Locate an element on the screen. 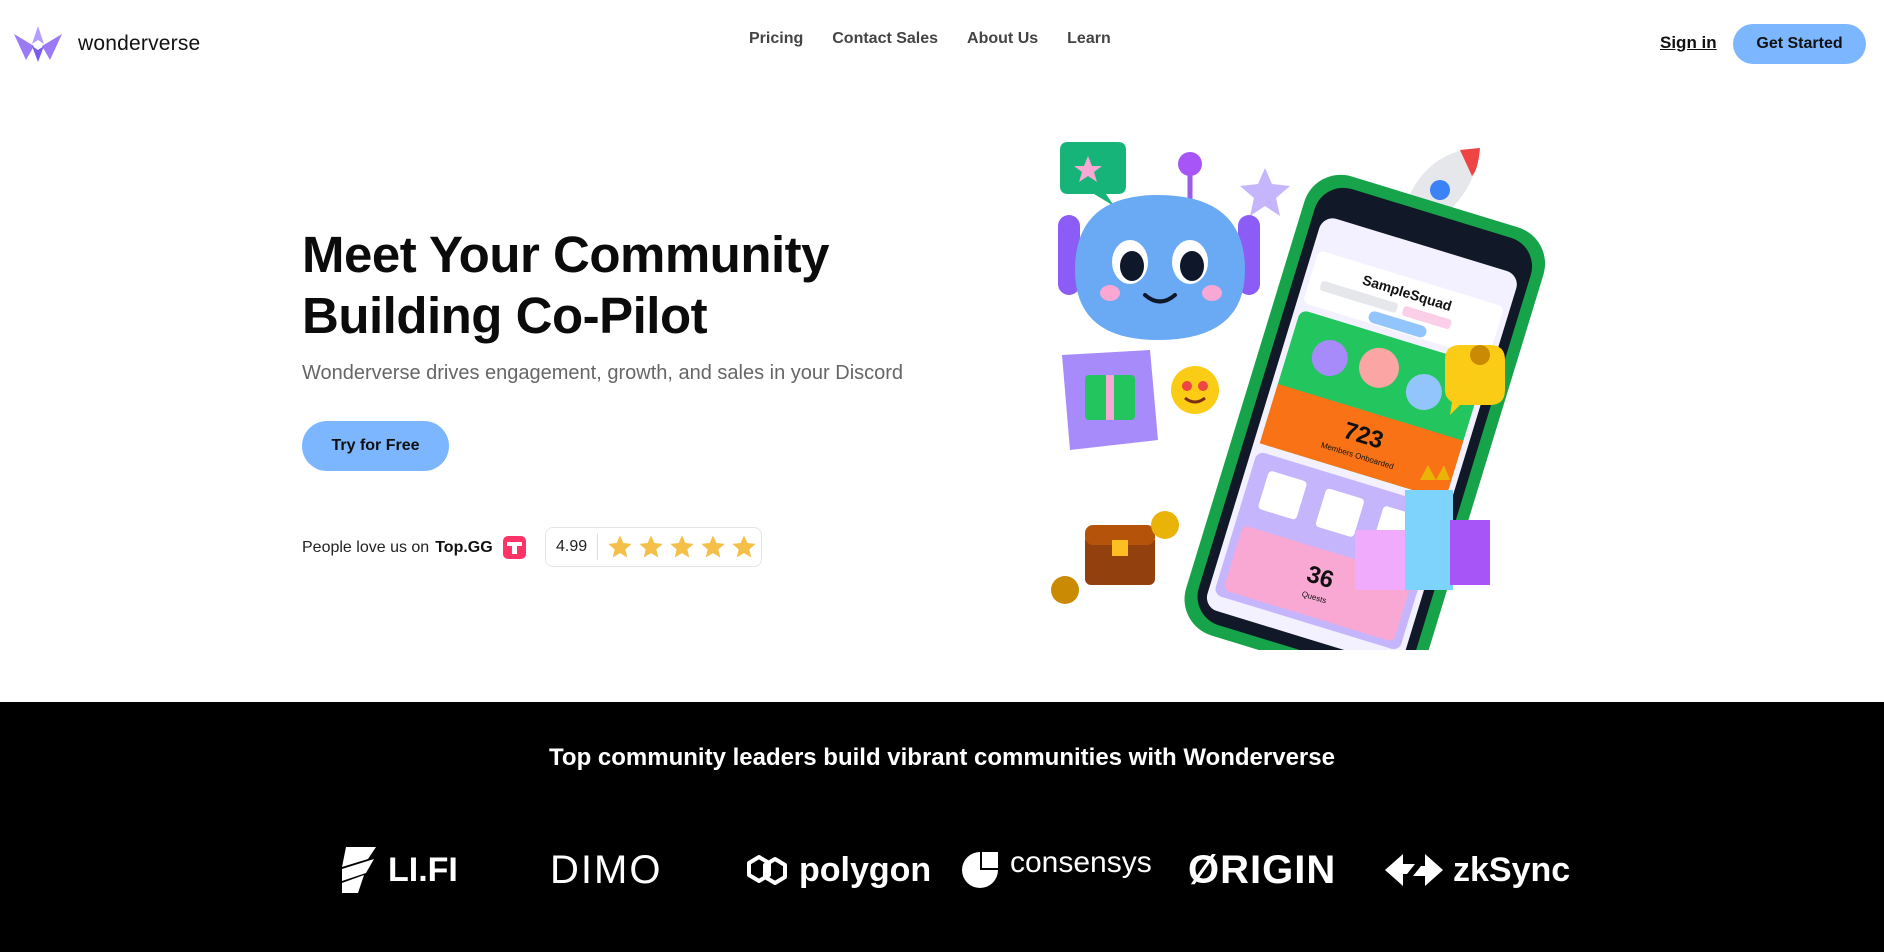 The width and height of the screenshot is (1884, 952). polygon-text: polygon is located at coordinates (865, 869).